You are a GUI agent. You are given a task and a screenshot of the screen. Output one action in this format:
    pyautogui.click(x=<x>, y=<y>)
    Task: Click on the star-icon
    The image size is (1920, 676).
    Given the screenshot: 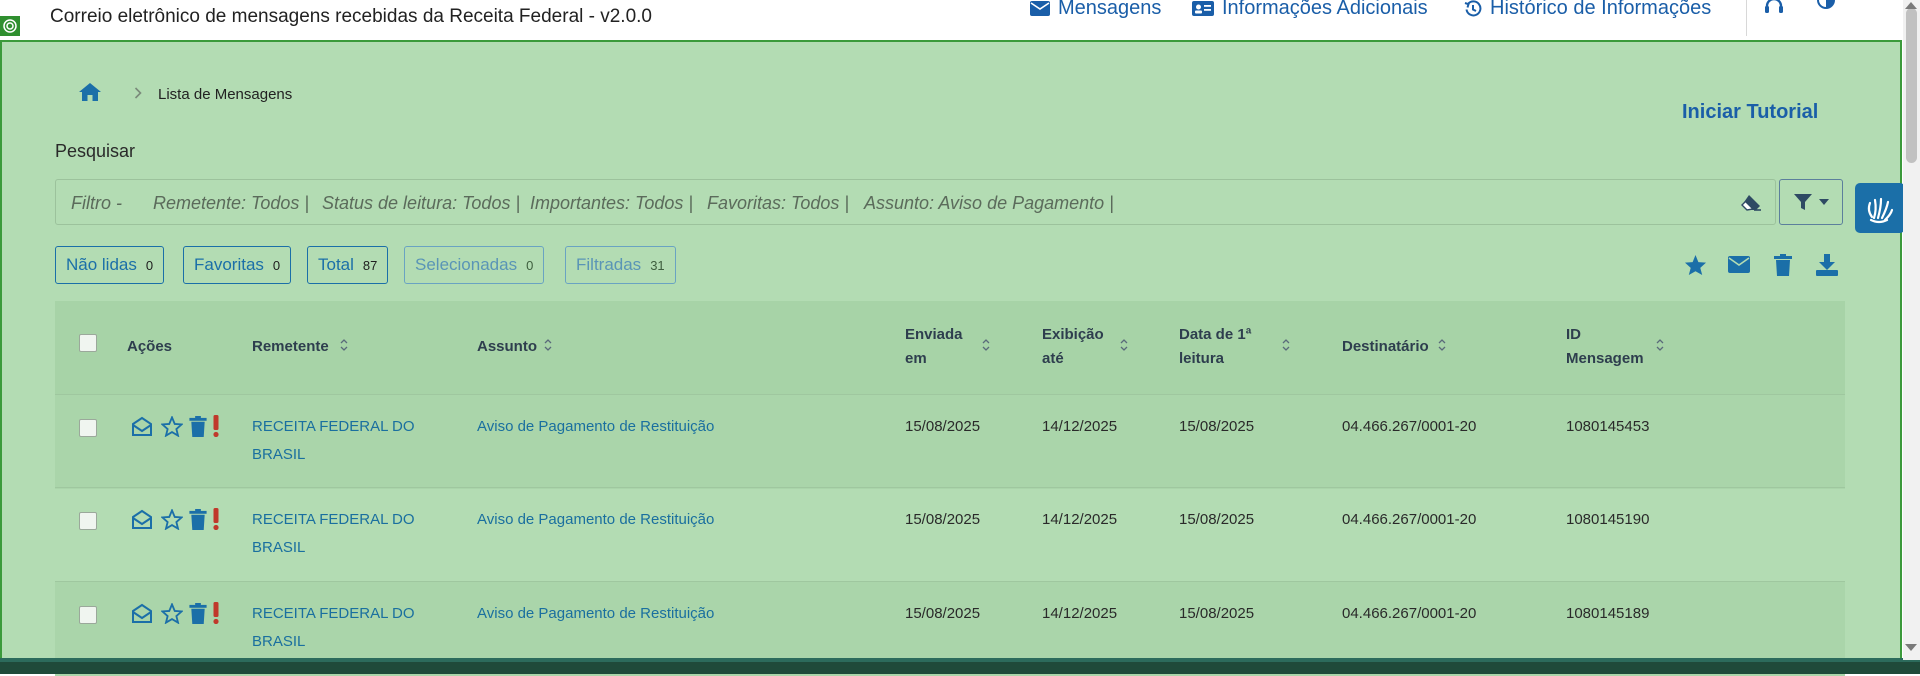 What is the action you would take?
    pyautogui.click(x=1695, y=267)
    